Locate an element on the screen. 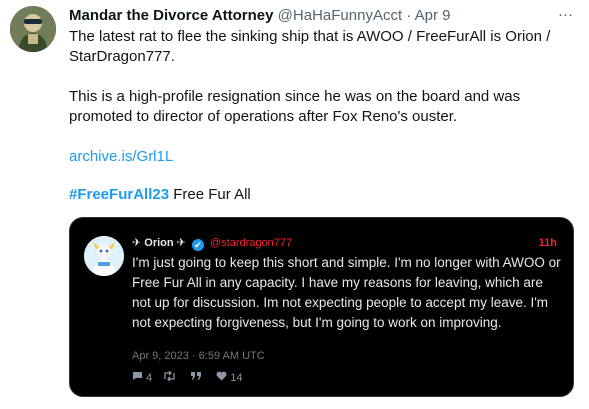 This screenshot has height=409, width=589. embedded-tweet-header: ✈ Orion ✈ ✔ @stardragon777 is located at coordinates (212, 243).